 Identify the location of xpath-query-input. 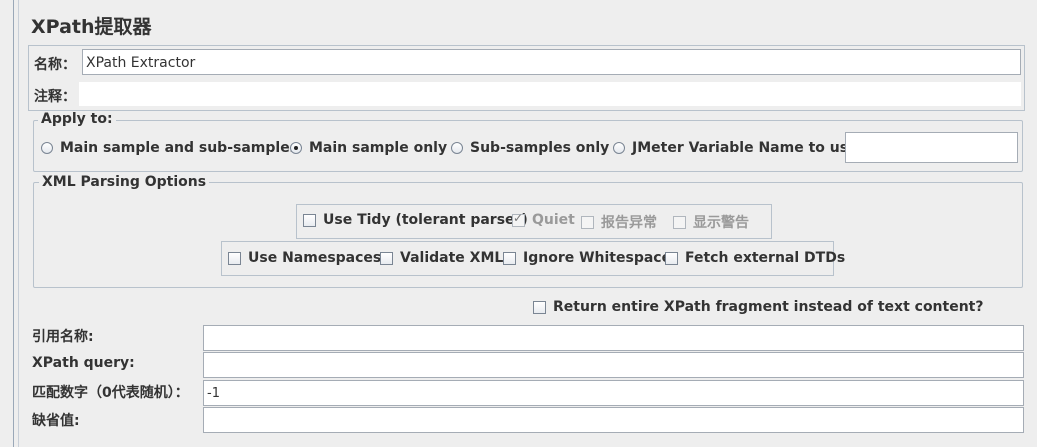
(613, 365).